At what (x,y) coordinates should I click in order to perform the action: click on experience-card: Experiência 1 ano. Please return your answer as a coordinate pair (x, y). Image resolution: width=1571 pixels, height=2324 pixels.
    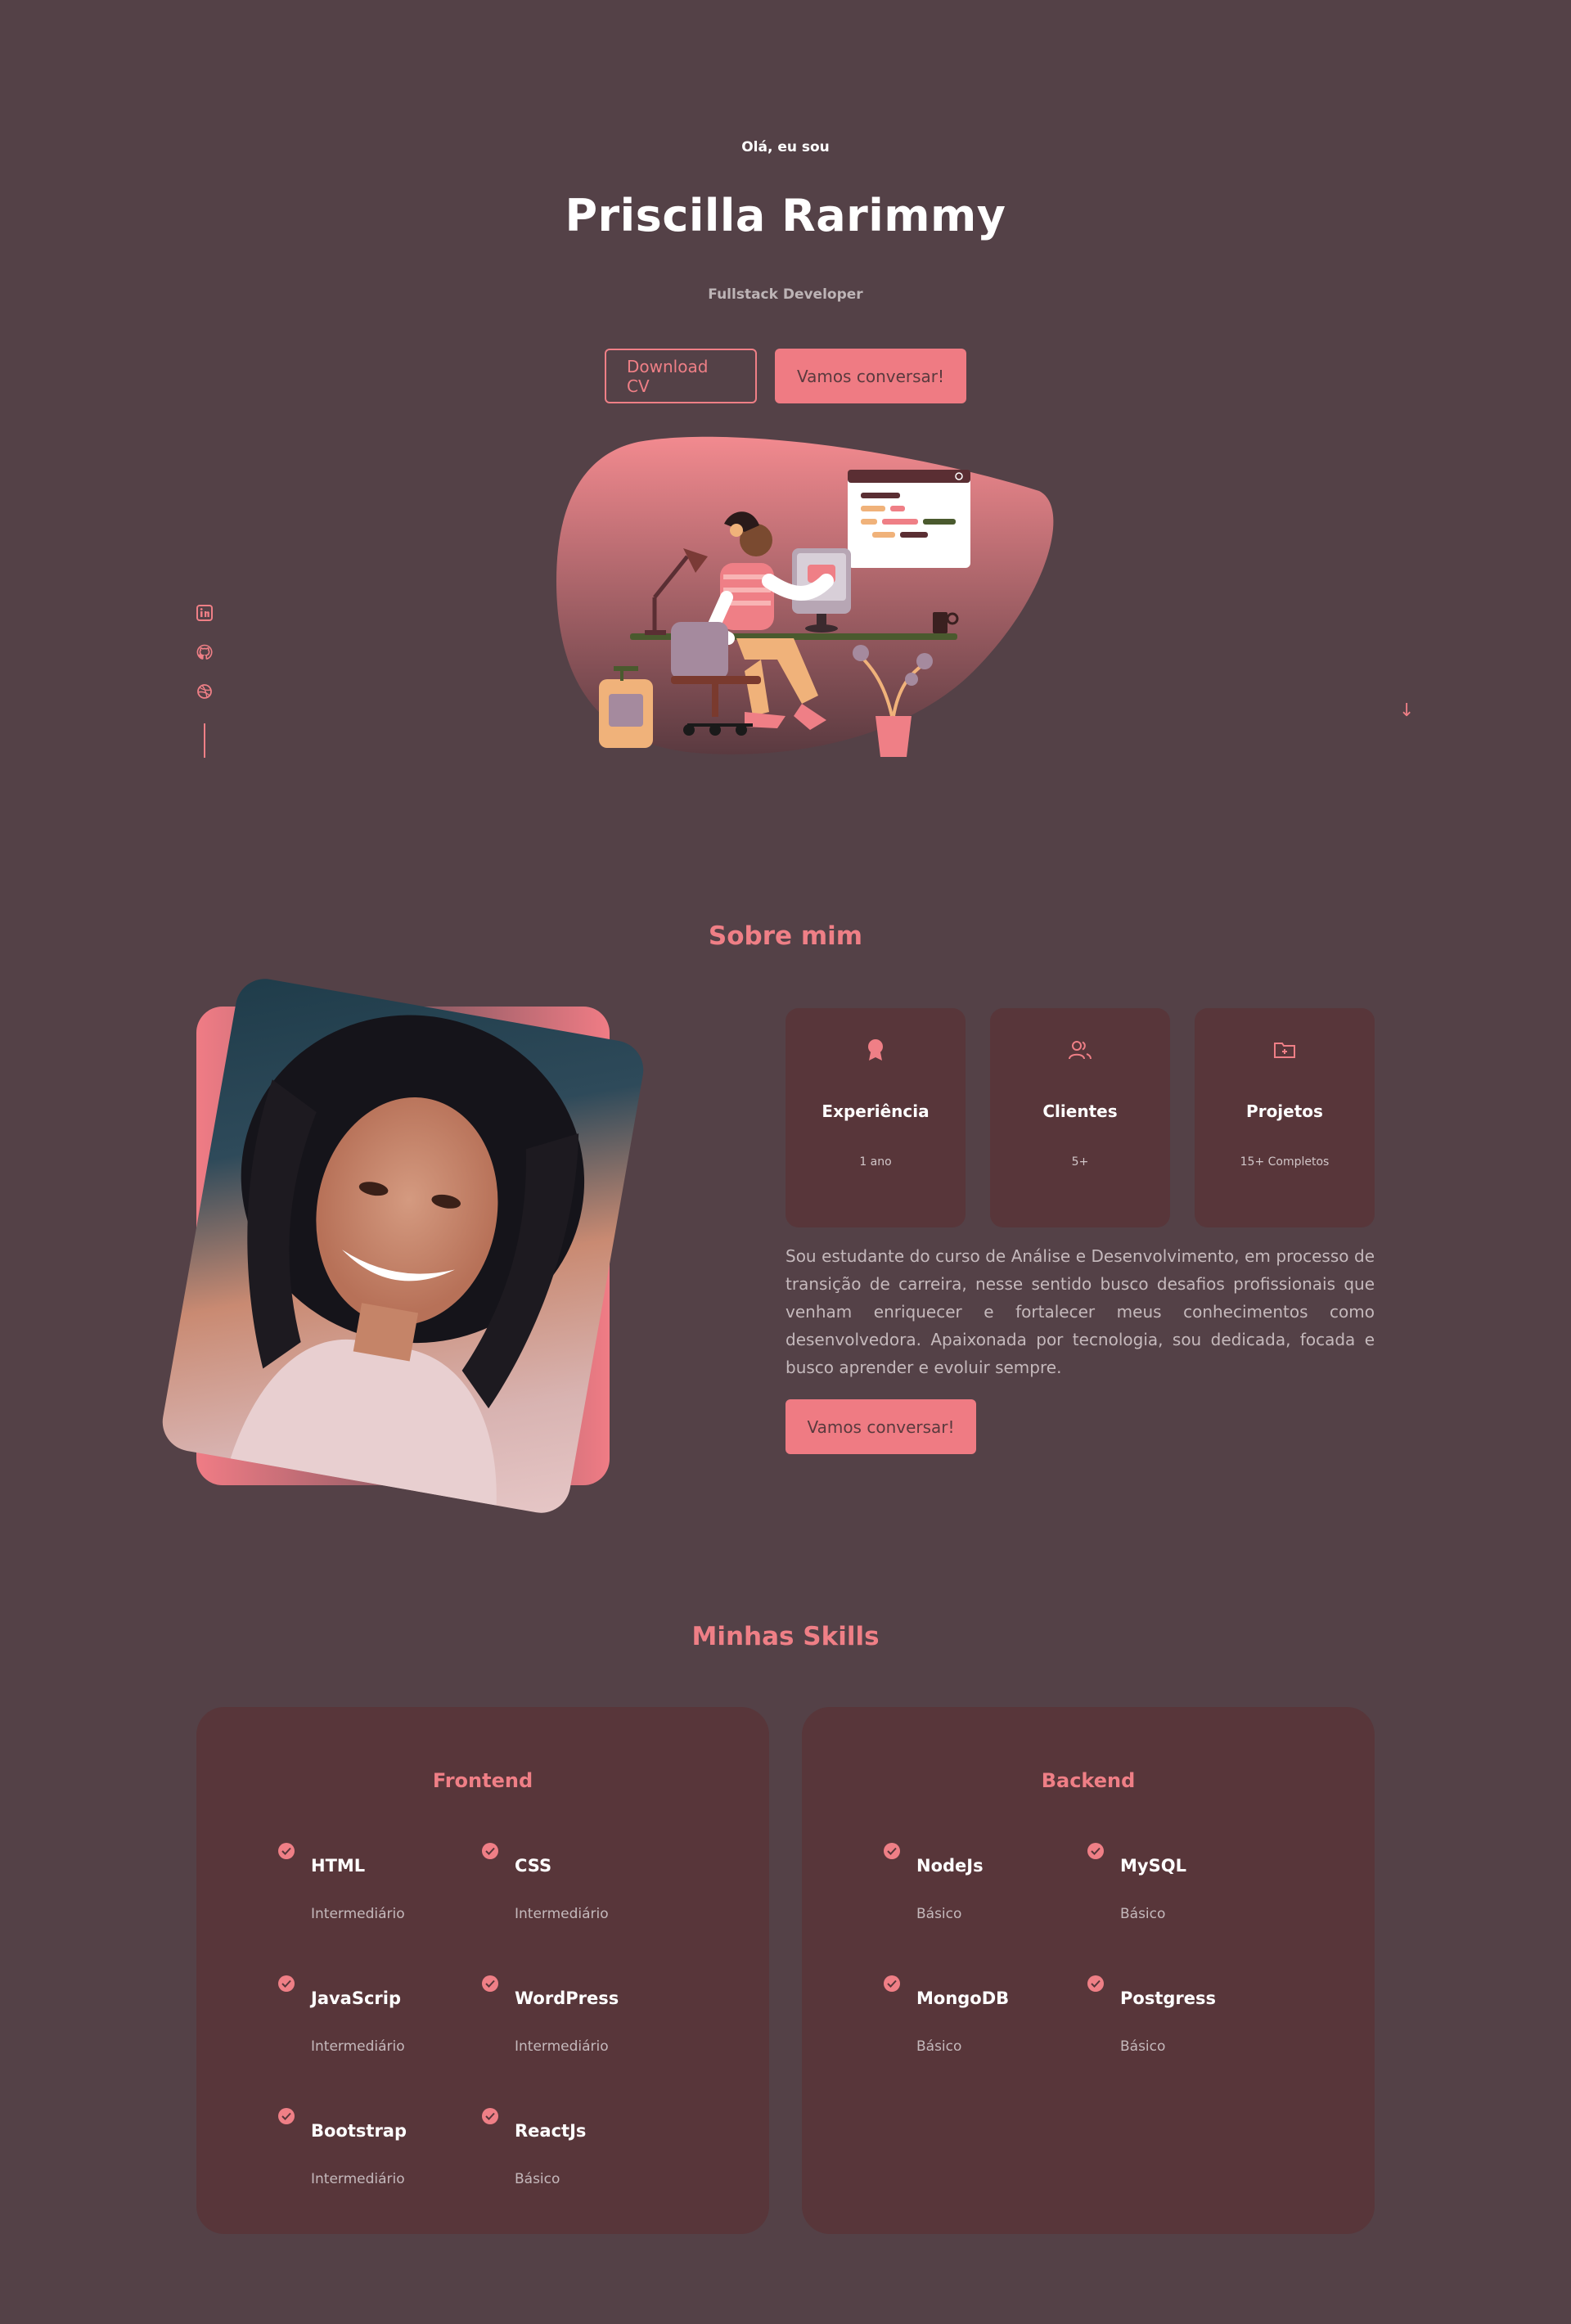
    Looking at the image, I should click on (876, 1118).